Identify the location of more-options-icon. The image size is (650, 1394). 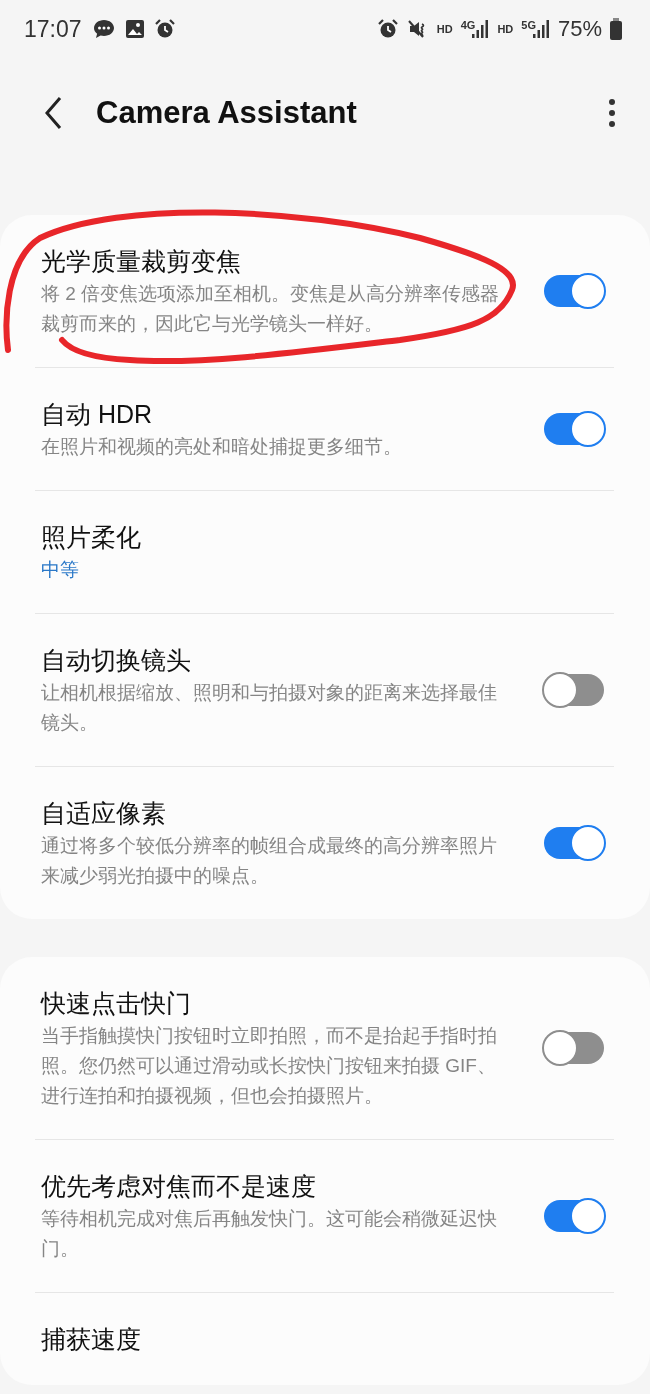
(612, 113).